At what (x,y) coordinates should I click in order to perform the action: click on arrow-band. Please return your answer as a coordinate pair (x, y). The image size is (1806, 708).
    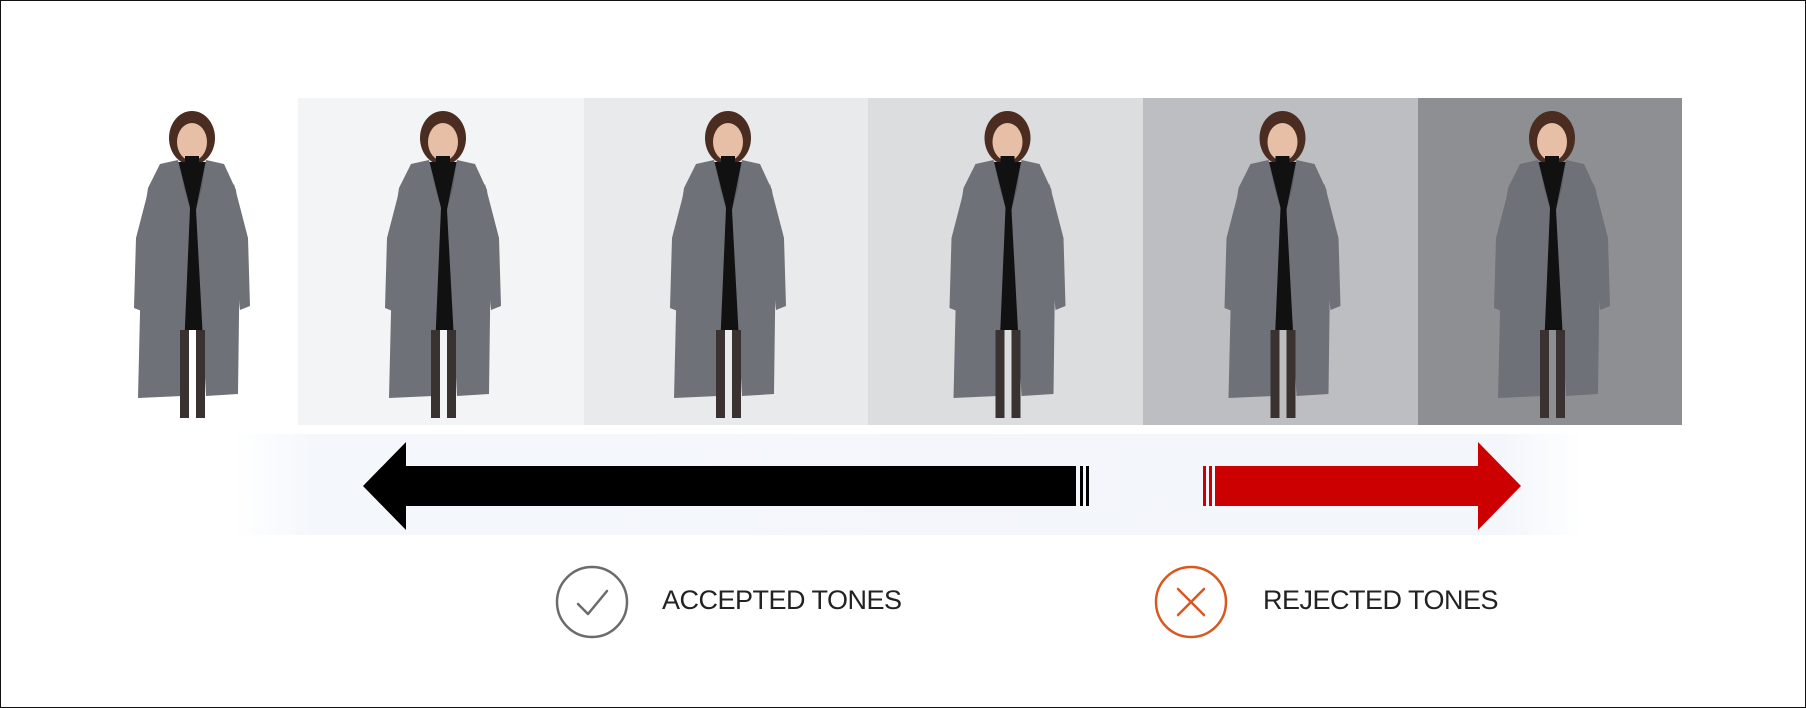
    Looking at the image, I should click on (908, 484).